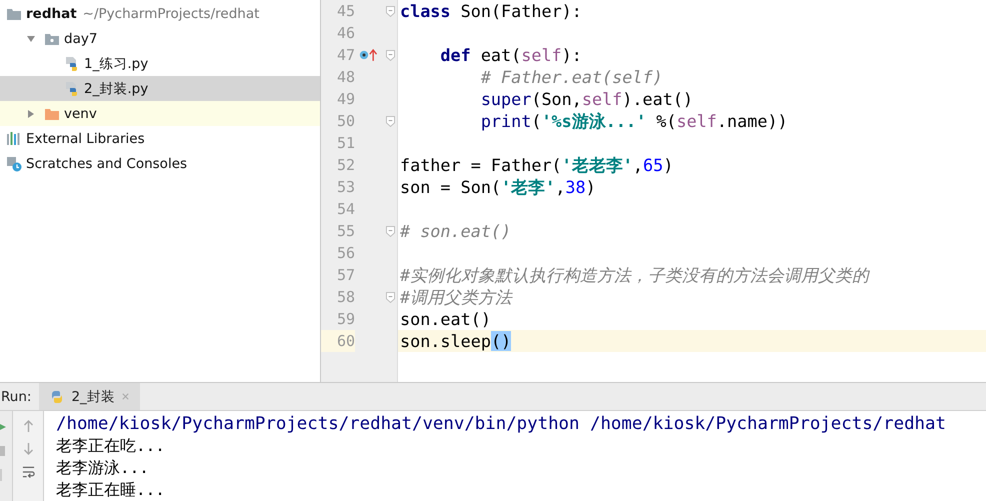  I want to click on line-number: 58, so click(345, 297).